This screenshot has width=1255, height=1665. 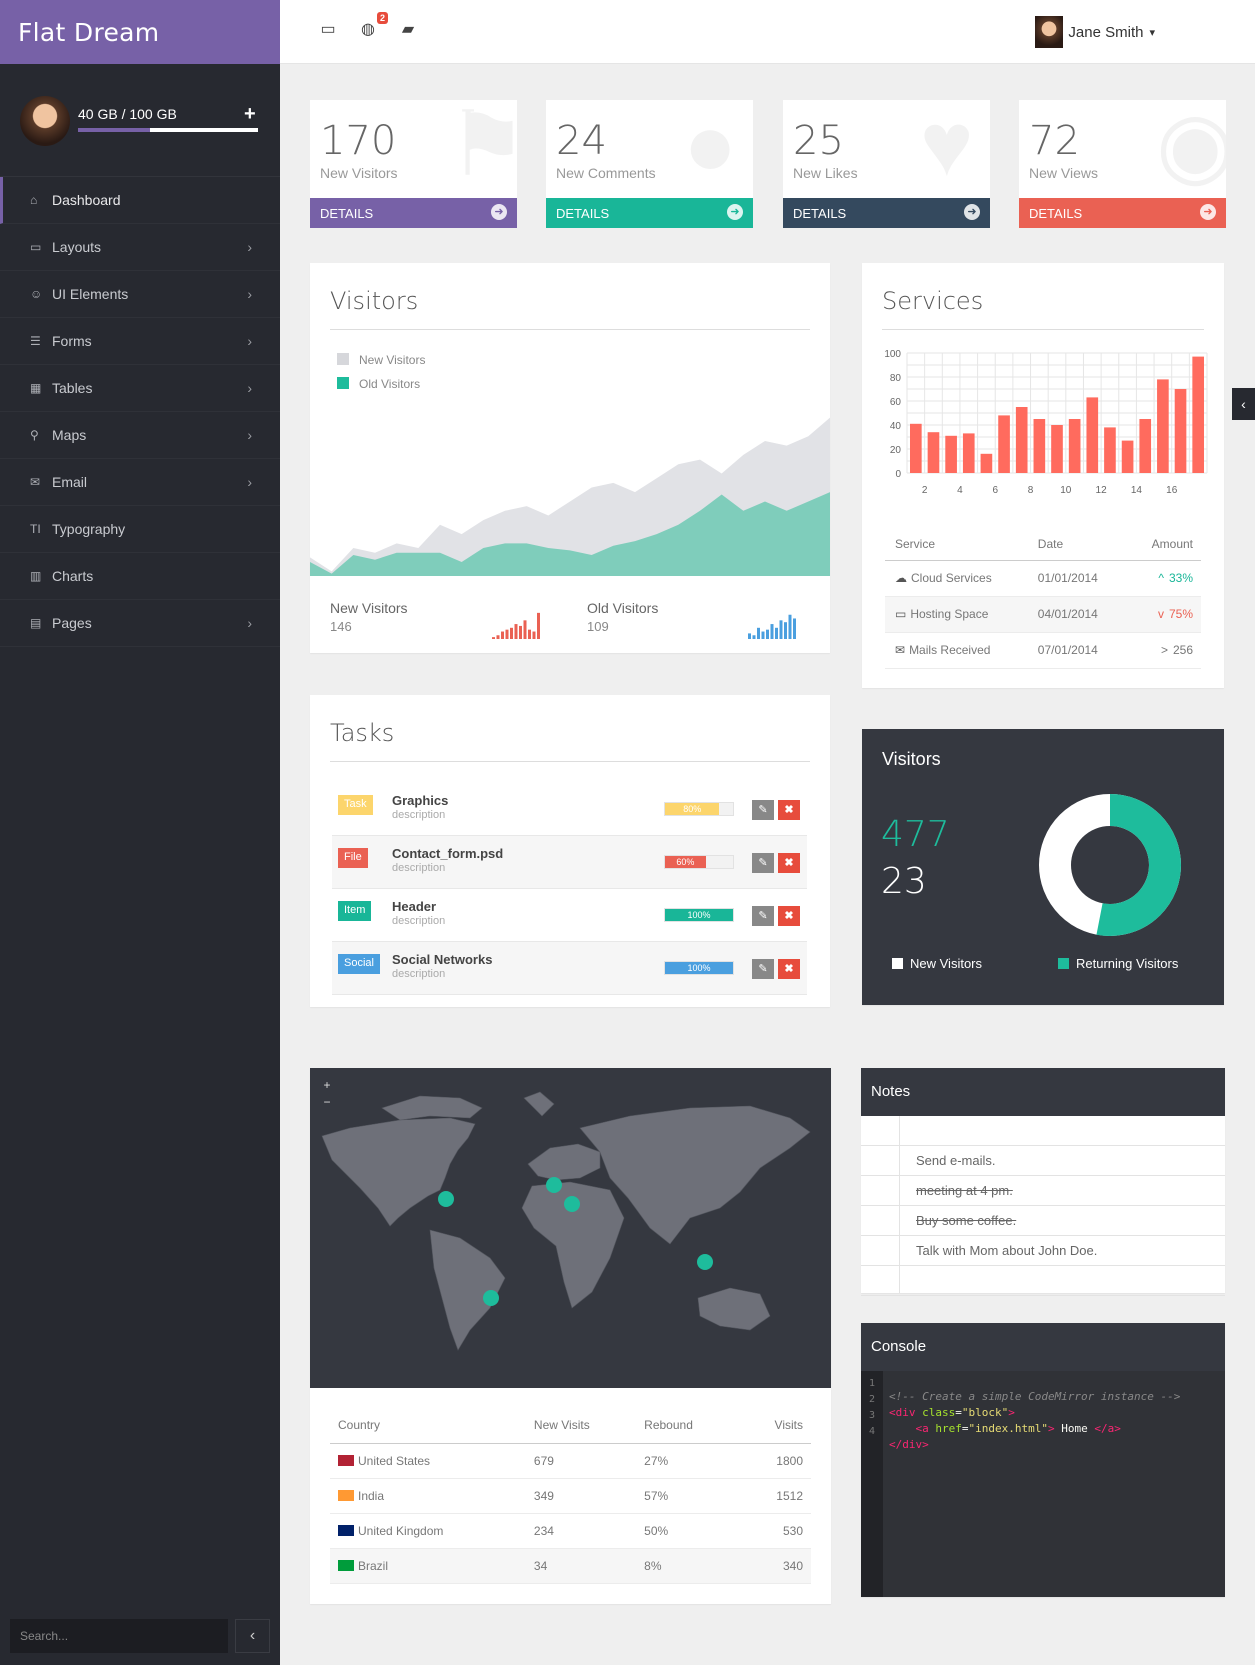 What do you see at coordinates (825, 173) in the screenshot?
I see `stat-label: New Likes` at bounding box center [825, 173].